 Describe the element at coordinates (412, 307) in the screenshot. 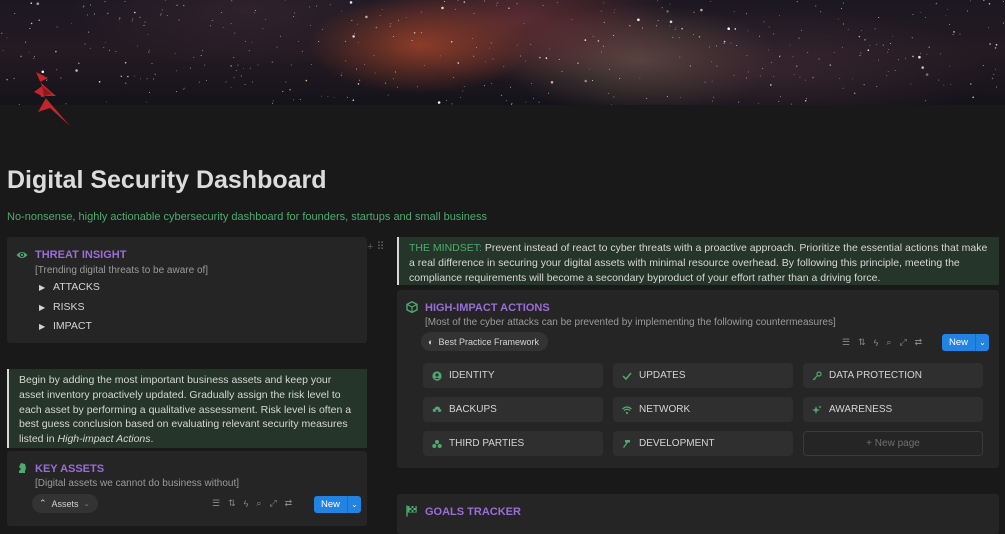

I see `cube-icon` at that location.